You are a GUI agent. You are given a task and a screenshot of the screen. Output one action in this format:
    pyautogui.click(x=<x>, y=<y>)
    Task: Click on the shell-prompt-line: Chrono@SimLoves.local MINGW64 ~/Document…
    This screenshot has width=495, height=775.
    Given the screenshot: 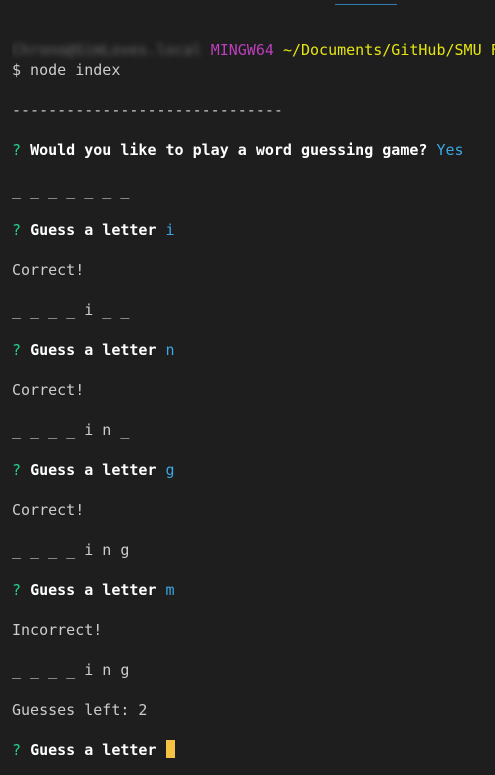 What is the action you would take?
    pyautogui.click(x=253, y=50)
    